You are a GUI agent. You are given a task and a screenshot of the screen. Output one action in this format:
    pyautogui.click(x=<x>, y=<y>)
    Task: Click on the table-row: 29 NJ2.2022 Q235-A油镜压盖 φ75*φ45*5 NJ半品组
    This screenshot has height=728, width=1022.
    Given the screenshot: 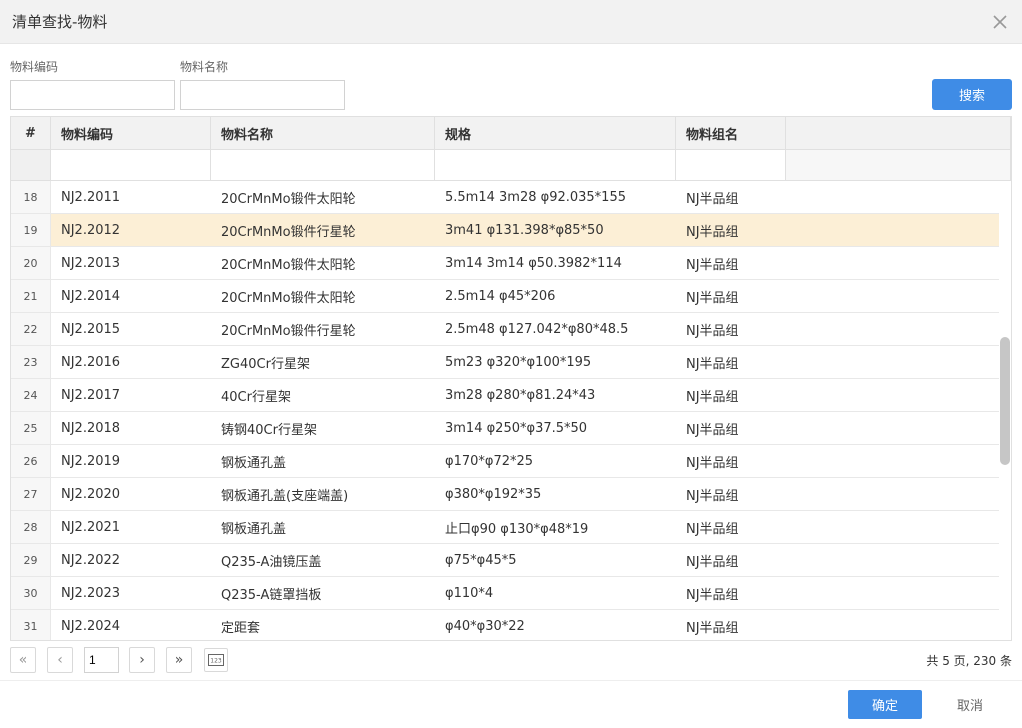 What is the action you would take?
    pyautogui.click(x=505, y=560)
    